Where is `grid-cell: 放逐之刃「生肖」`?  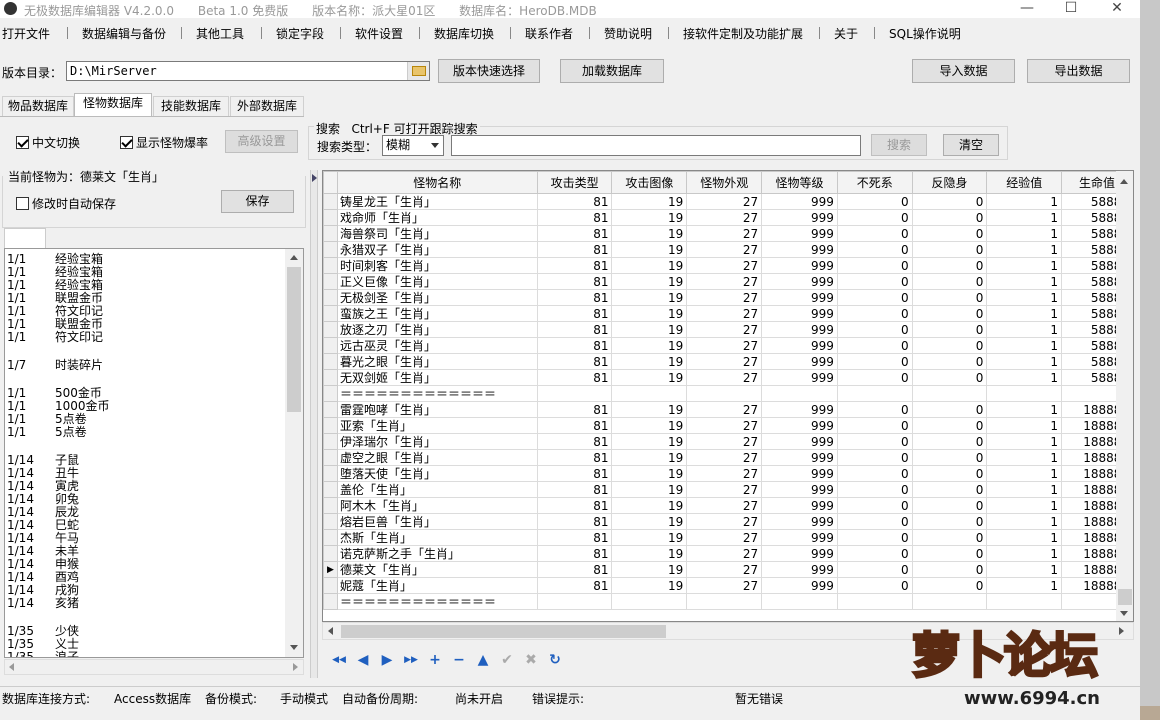 grid-cell: 放逐之刃「生肖」 is located at coordinates (437, 329).